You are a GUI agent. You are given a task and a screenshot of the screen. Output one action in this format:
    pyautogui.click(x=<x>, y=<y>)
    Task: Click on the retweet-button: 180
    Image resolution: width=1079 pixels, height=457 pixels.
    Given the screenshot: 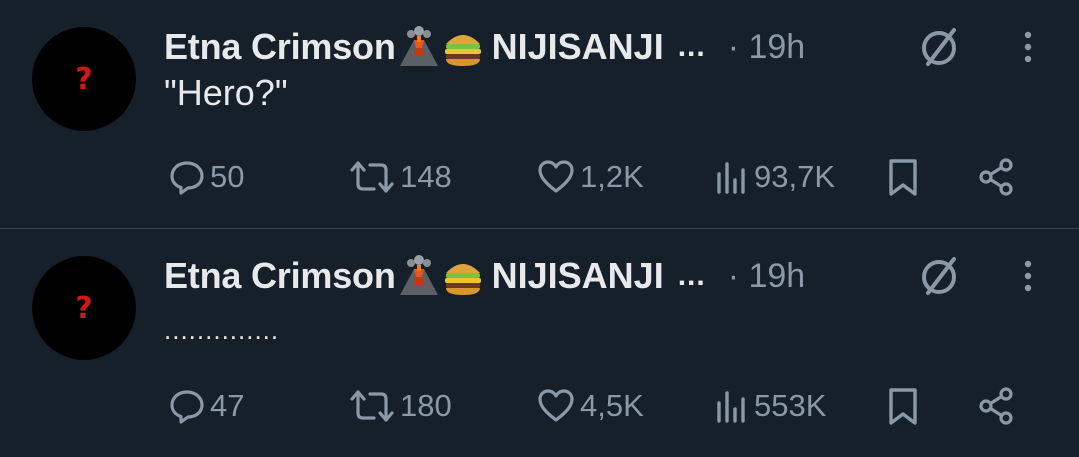 What is the action you would take?
    pyautogui.click(x=400, y=406)
    